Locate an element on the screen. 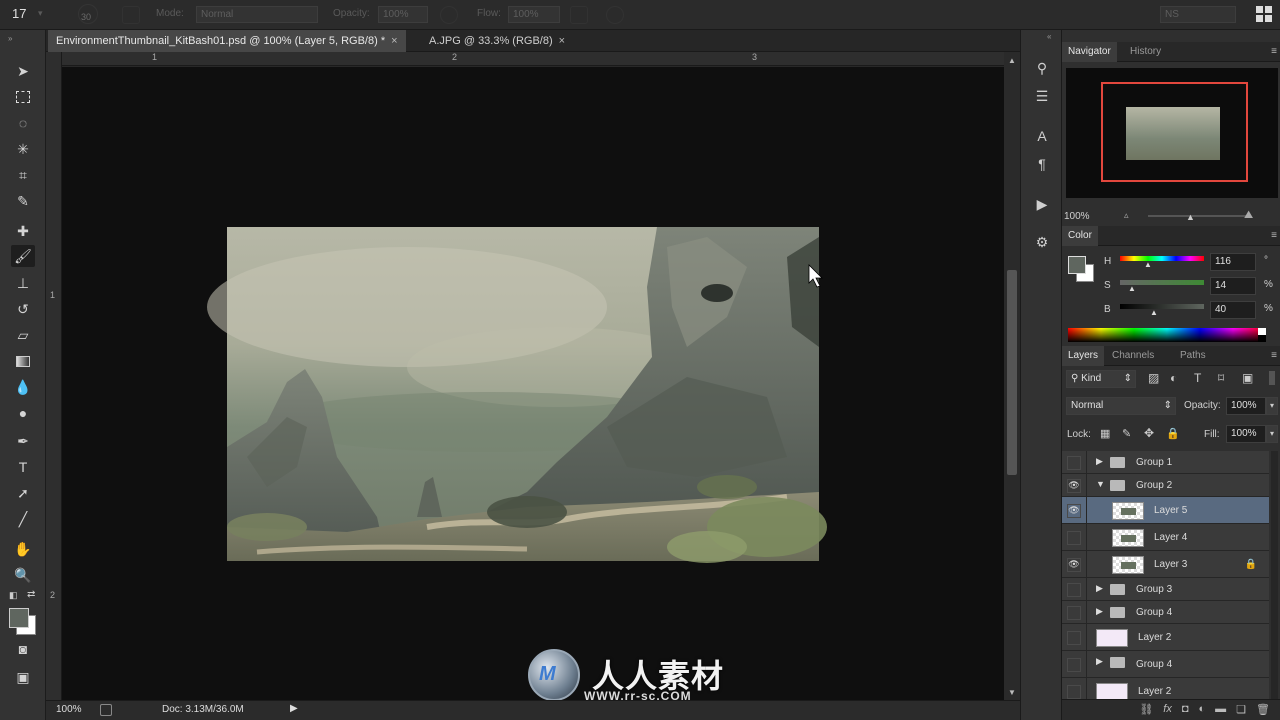  line-tool-icon: ╱ is located at coordinates (23, 519).